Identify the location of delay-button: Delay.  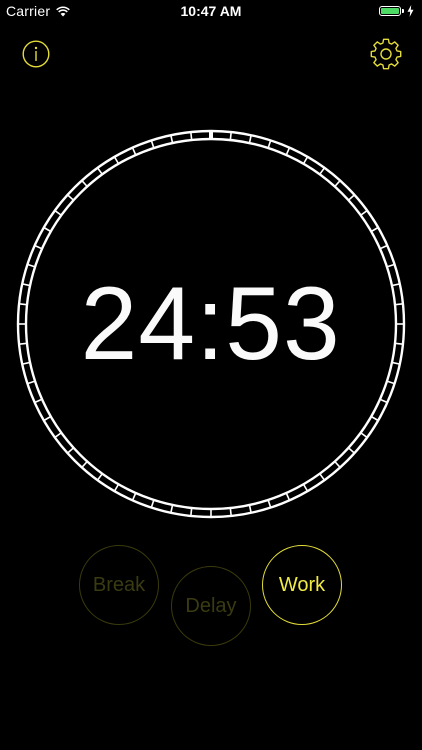
(211, 606).